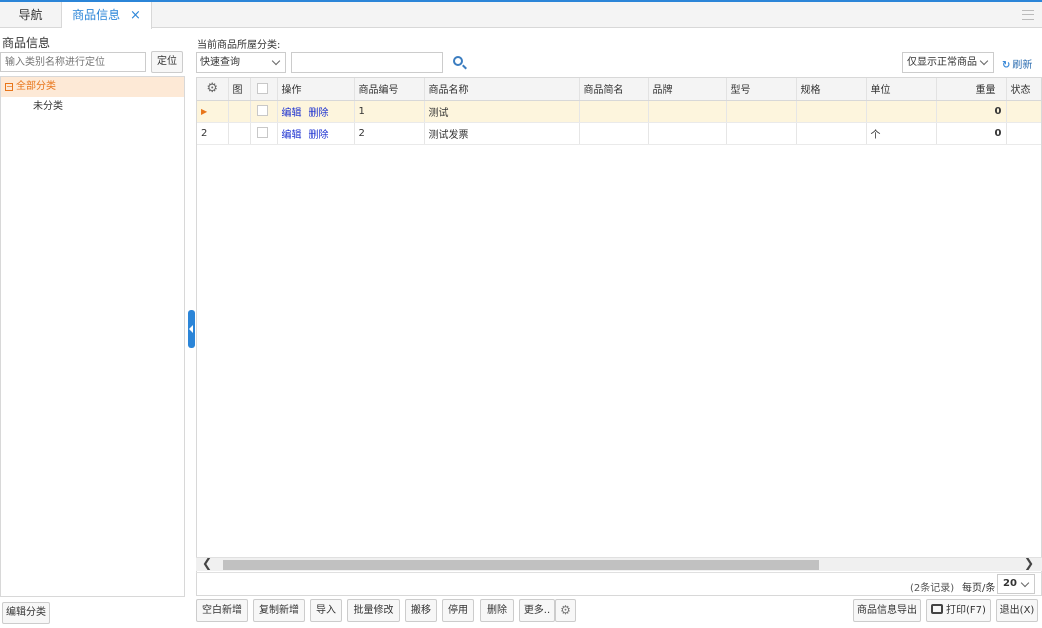 The width and height of the screenshot is (1042, 628). What do you see at coordinates (1022, 65) in the screenshot?
I see `refresh-label: 刷新` at bounding box center [1022, 65].